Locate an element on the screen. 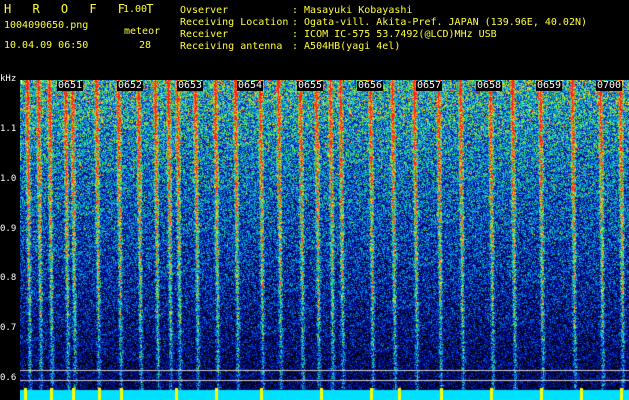 Image resolution: width=629 pixels, height=400 pixels. time-tick-label: 0651 is located at coordinates (70, 85).